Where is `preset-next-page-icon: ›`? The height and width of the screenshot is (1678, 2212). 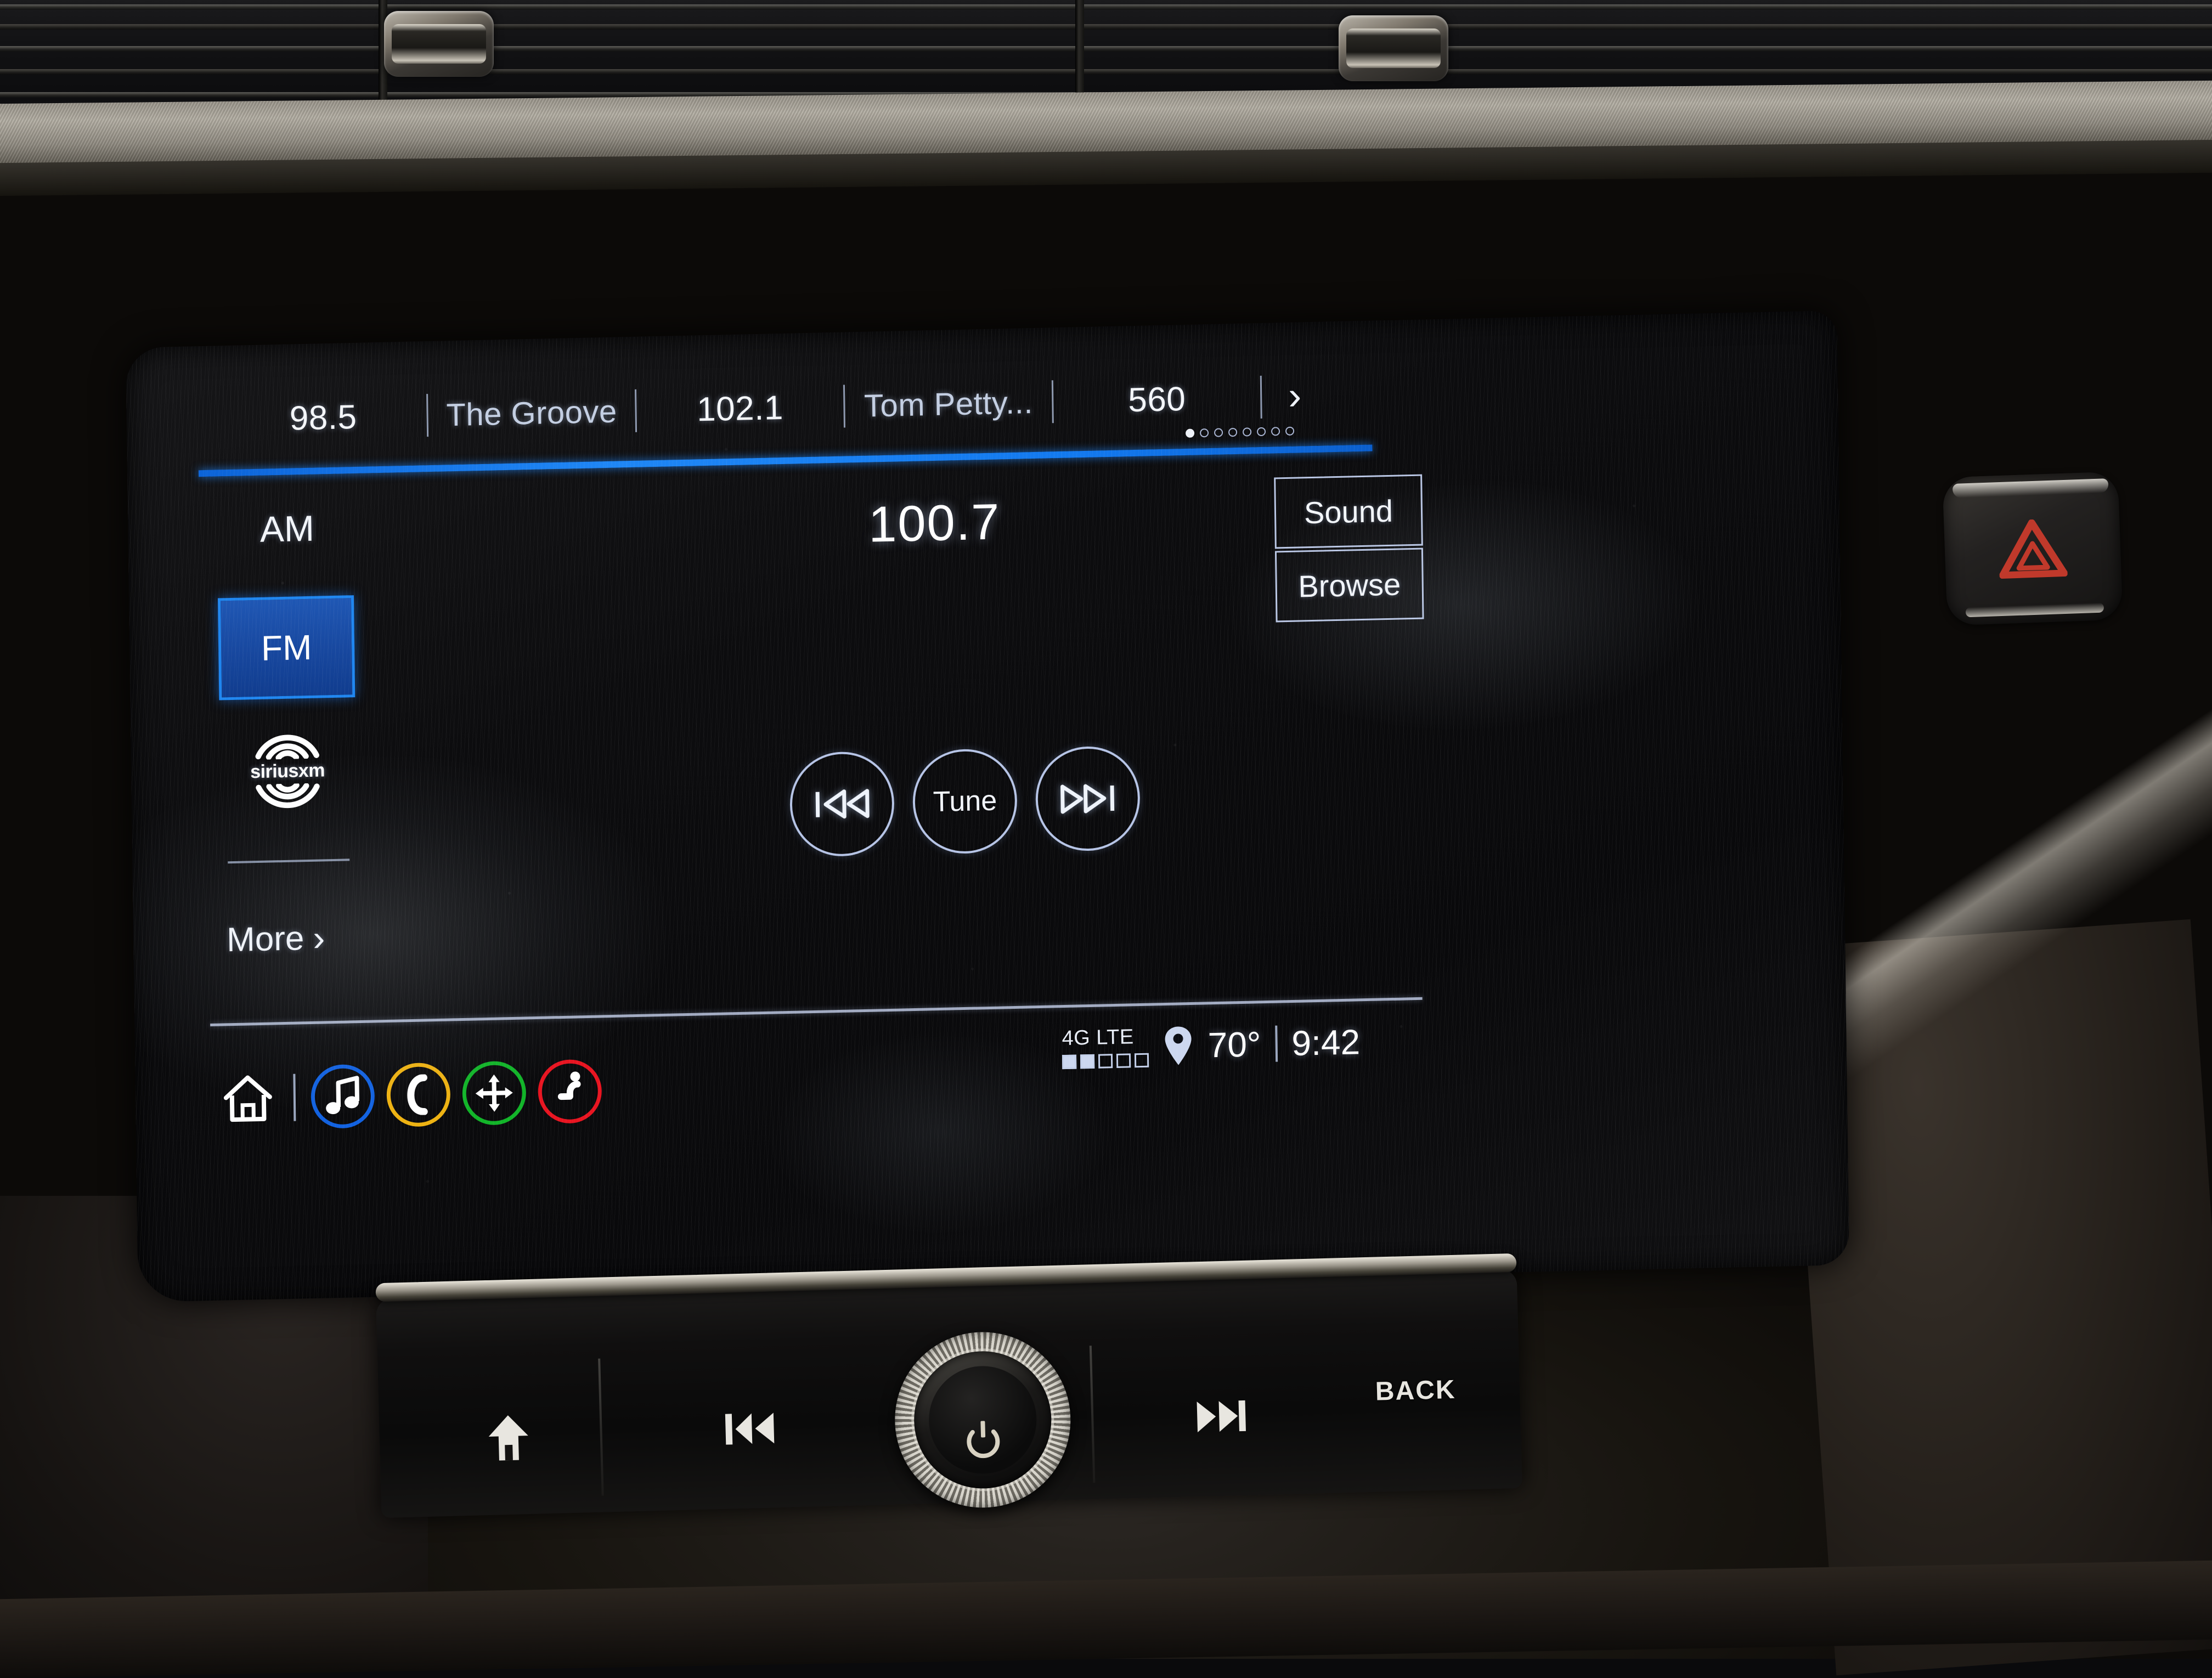
preset-next-page-icon: › is located at coordinates (1295, 397).